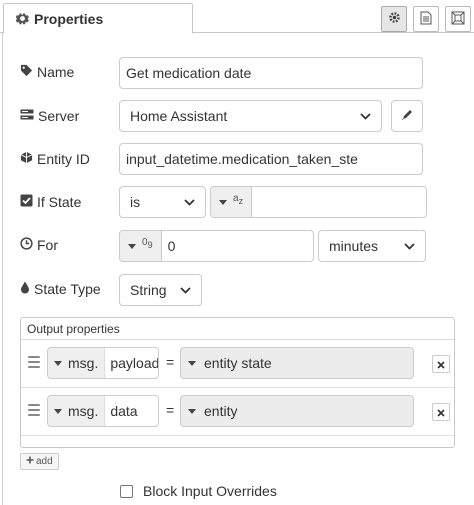 The height and width of the screenshot is (505, 474). Describe the element at coordinates (60, 289) in the screenshot. I see `state-type-label: State Type` at that location.